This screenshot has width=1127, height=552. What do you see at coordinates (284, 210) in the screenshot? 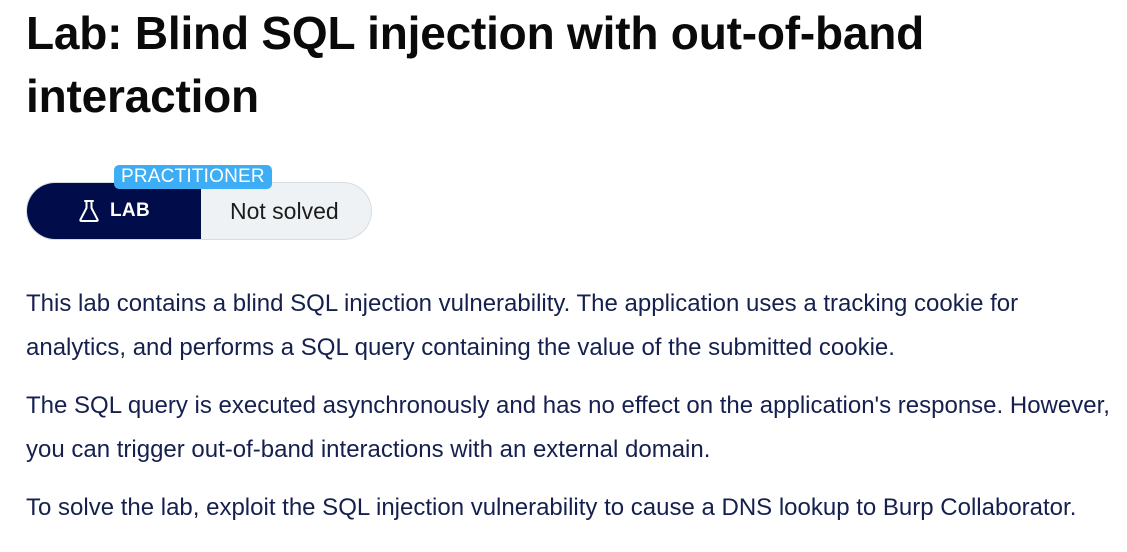
I see `status-badge: Not solved` at bounding box center [284, 210].